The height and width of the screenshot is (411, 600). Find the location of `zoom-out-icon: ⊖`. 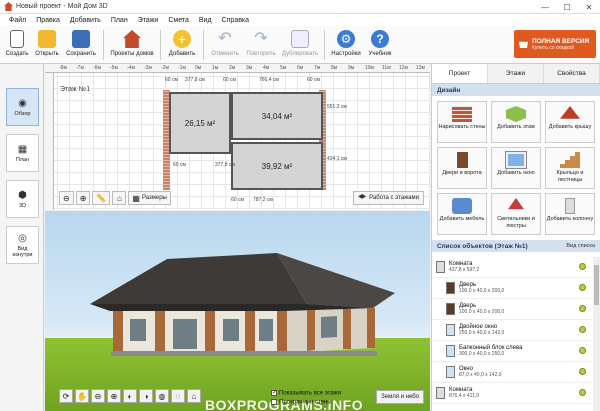

zoom-out-icon: ⊖ is located at coordinates (98, 396).